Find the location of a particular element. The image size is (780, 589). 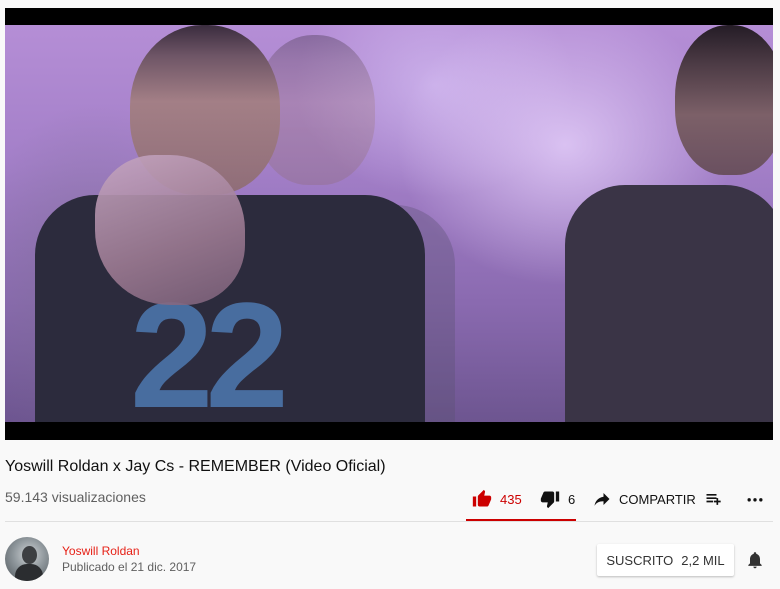

dislike-count: 6 is located at coordinates (572, 499).